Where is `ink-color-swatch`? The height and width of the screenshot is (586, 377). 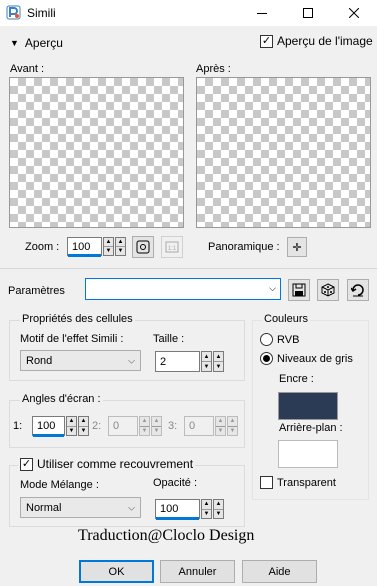
ink-color-swatch is located at coordinates (308, 406).